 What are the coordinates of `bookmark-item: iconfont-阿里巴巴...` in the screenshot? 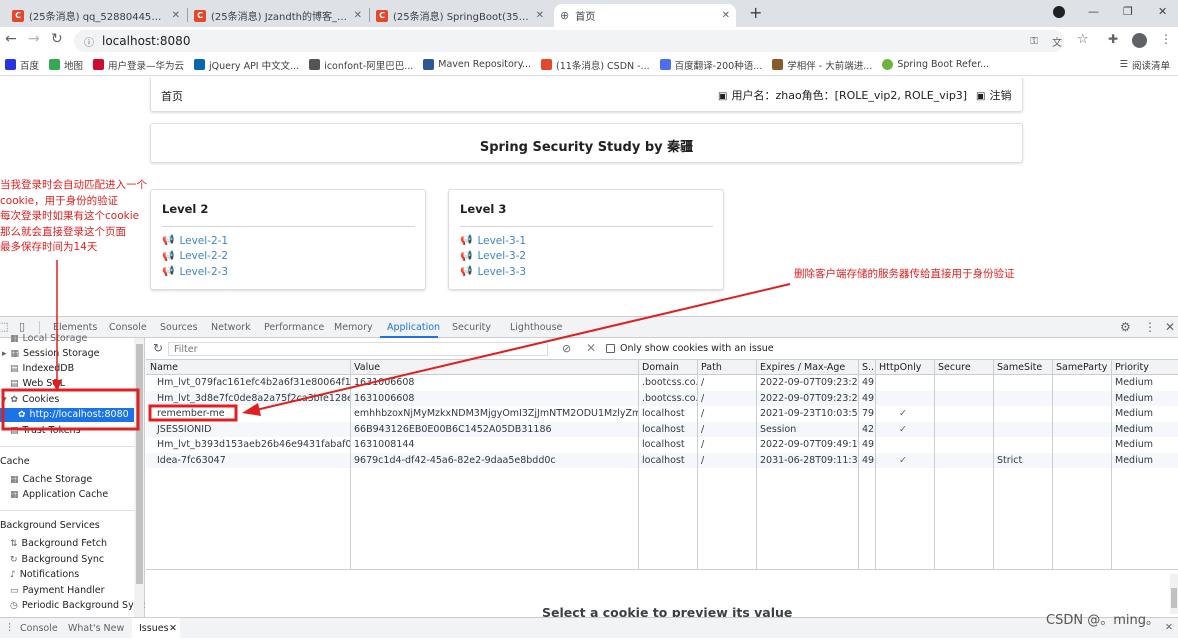 It's located at (361, 65).